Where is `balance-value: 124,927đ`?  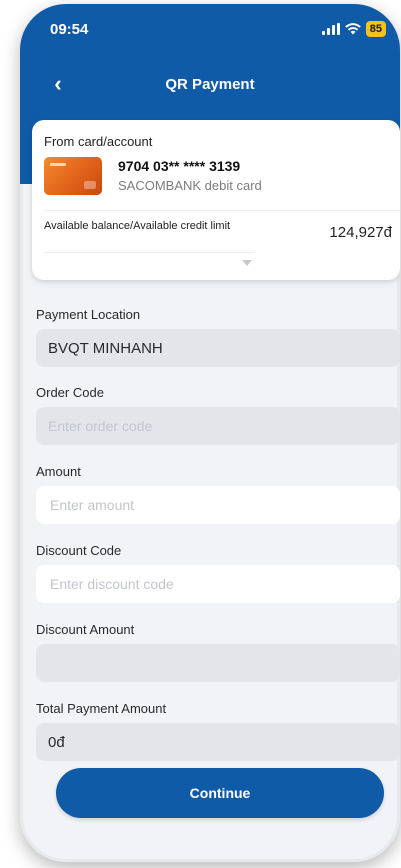
balance-value: 124,927đ is located at coordinates (360, 232).